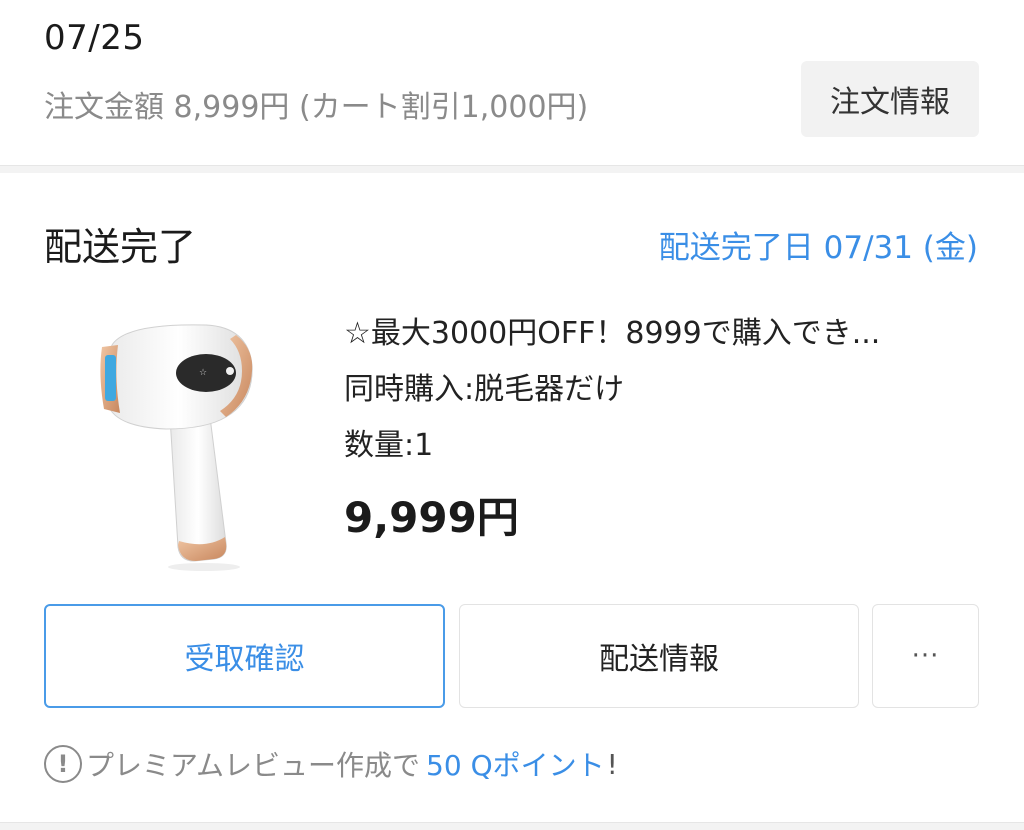 Image resolution: width=1024 pixels, height=830 pixels. Describe the element at coordinates (659, 656) in the screenshot. I see `shipping-info-button: 配送情報` at that location.